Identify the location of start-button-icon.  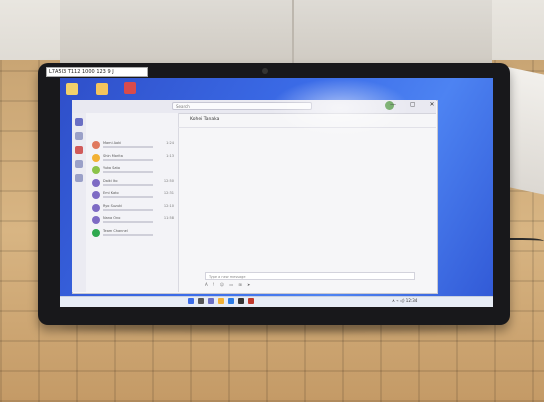
(191, 301).